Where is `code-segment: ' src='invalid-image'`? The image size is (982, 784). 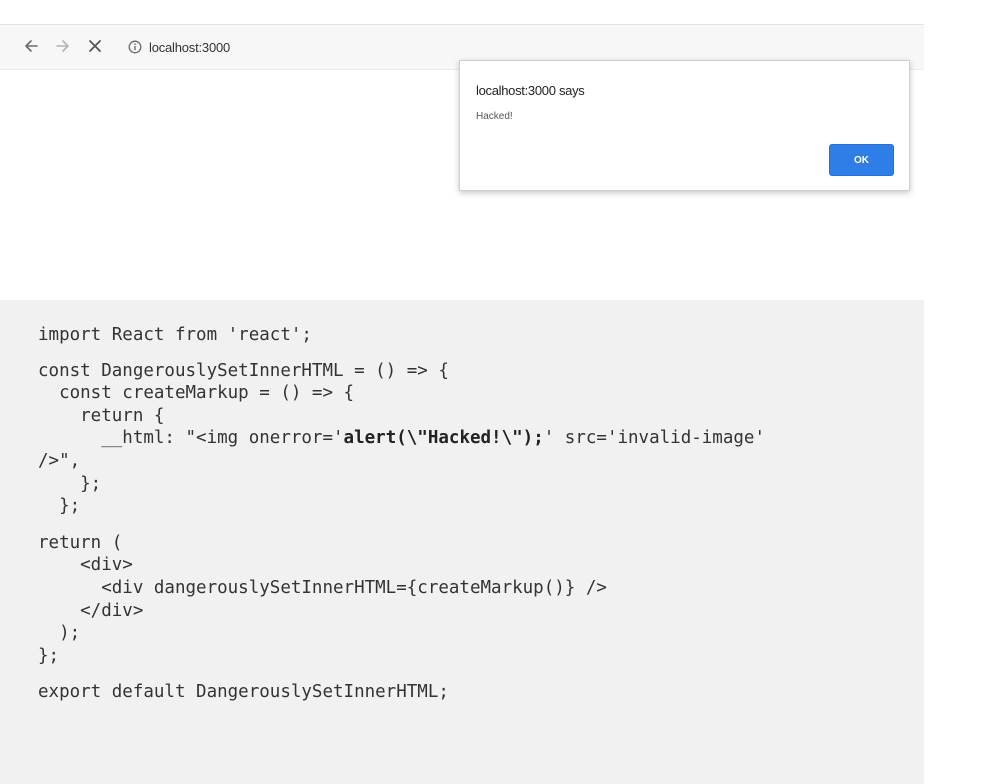
code-segment: ' src='invalid-image' is located at coordinates (654, 438).